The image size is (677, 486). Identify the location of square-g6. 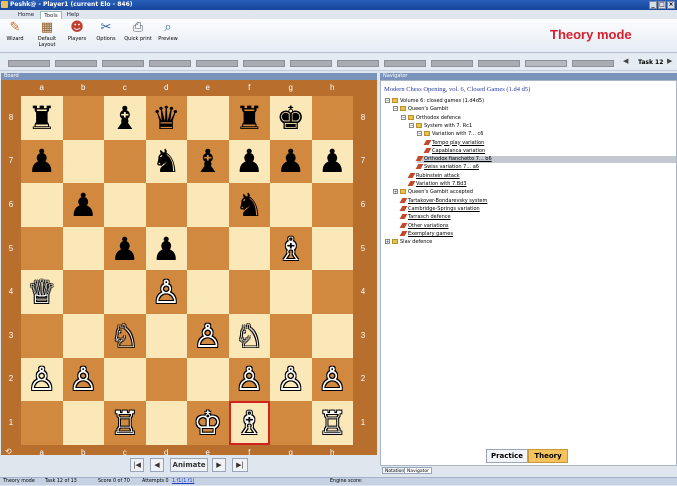
(291, 205).